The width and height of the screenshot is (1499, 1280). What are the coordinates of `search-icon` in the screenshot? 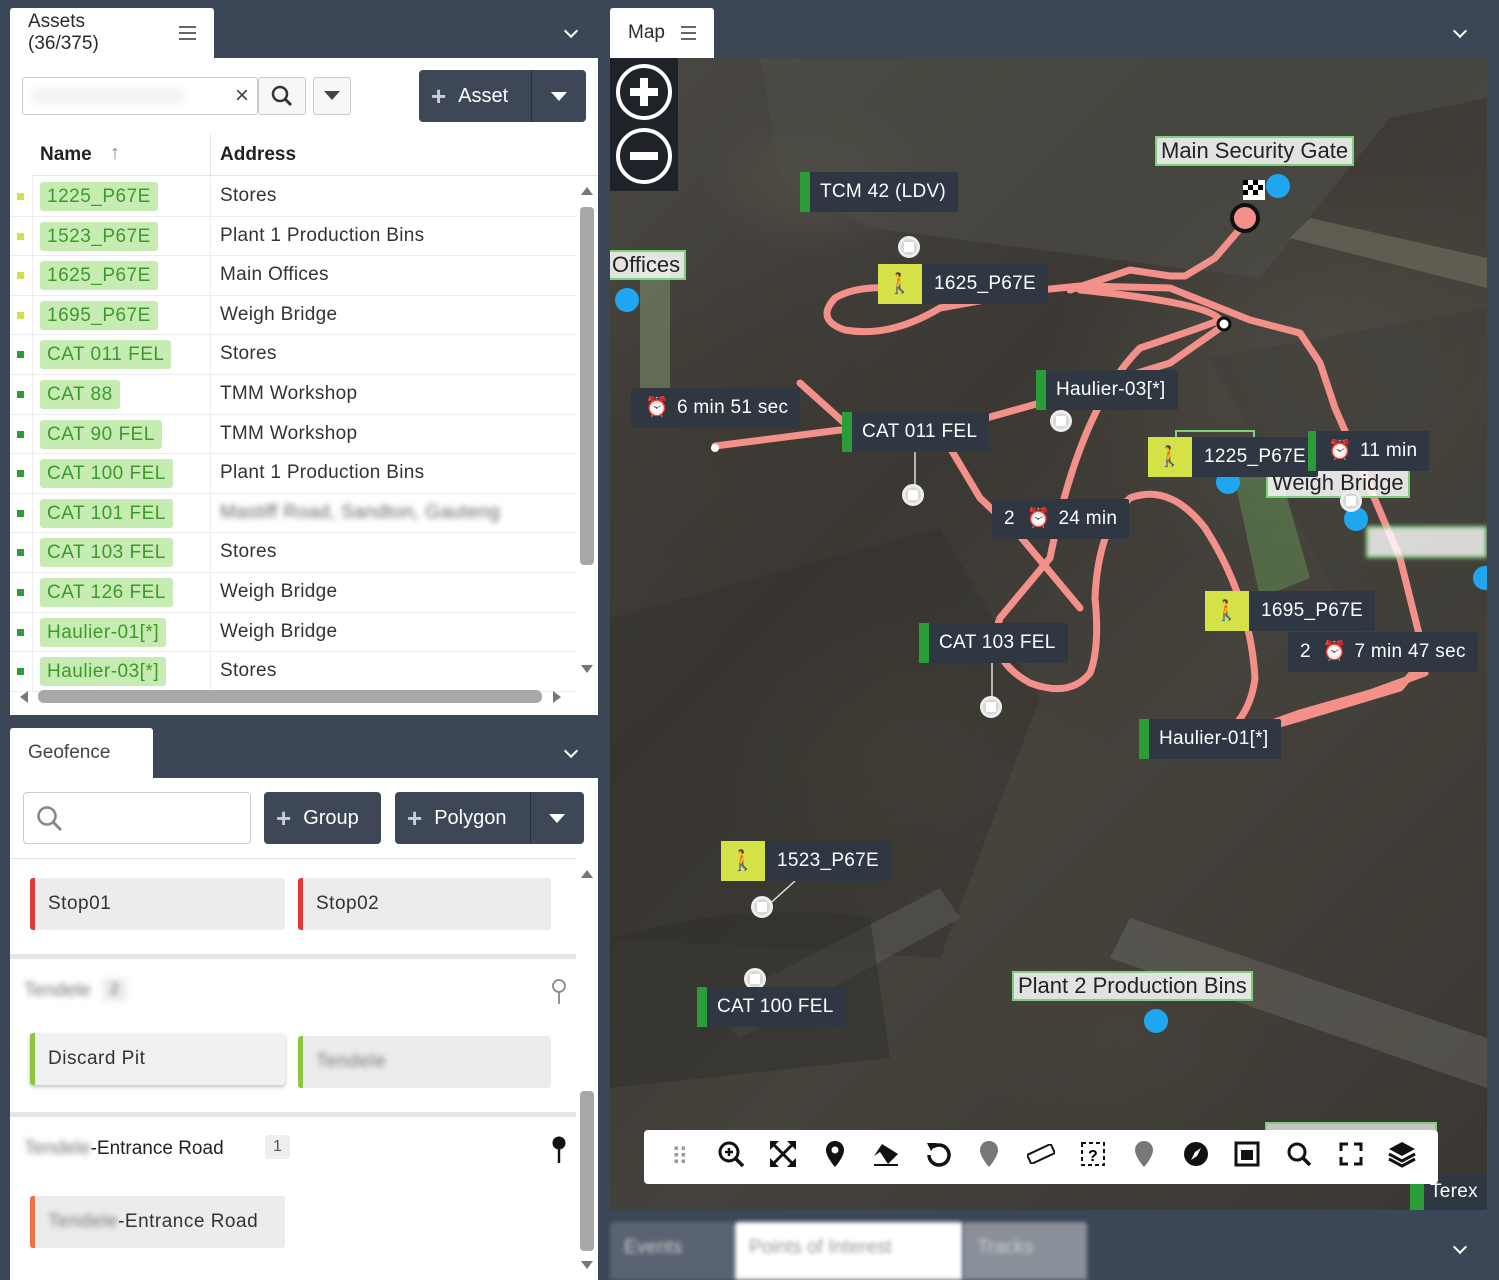 It's located at (1299, 1157).